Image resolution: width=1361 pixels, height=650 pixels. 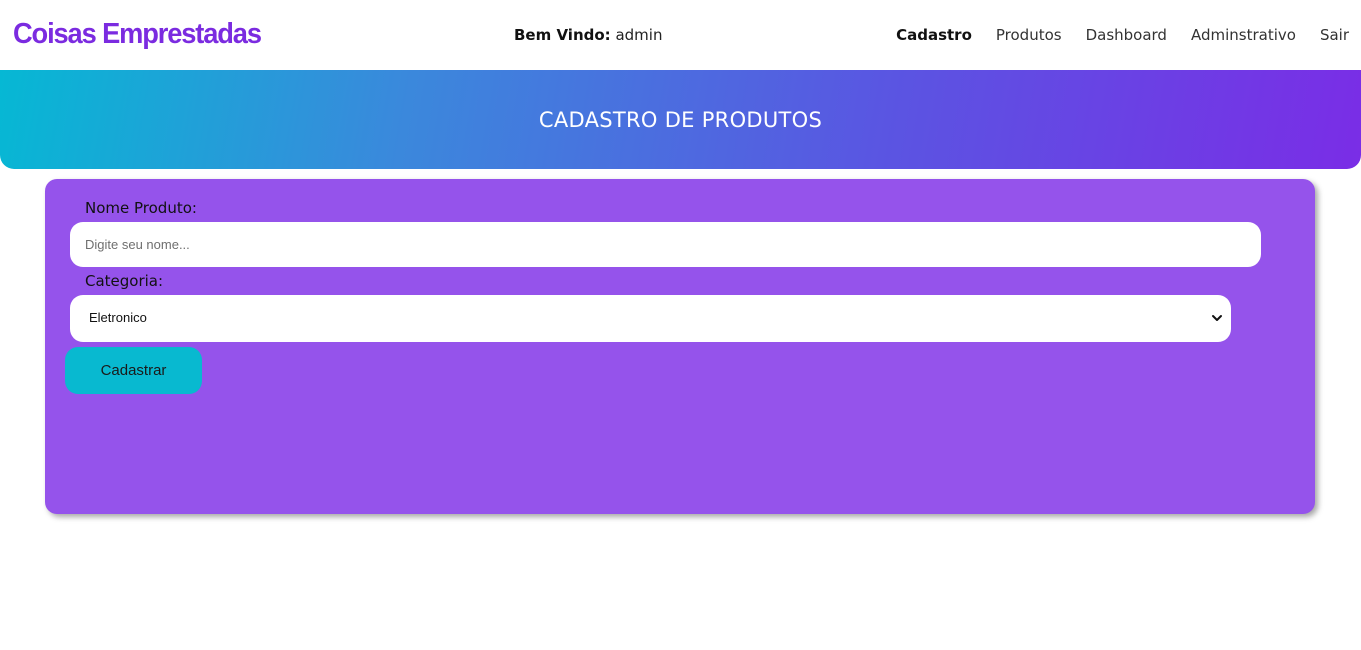 I want to click on product-name-label: Nome Produto:, so click(x=141, y=208).